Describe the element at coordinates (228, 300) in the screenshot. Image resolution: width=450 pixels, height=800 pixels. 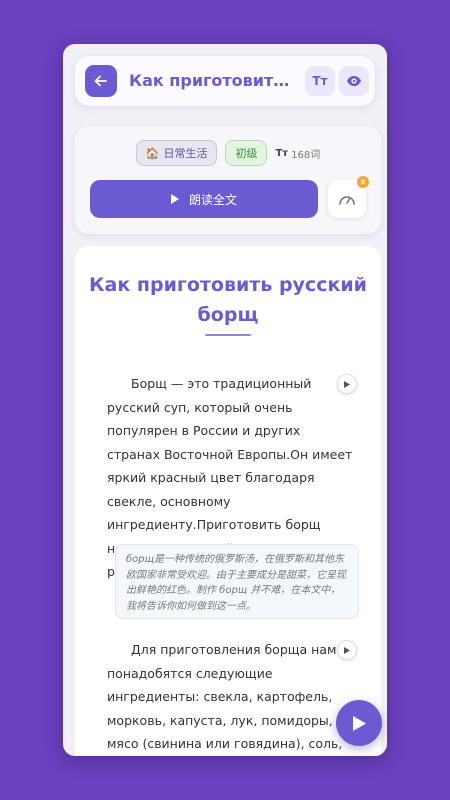
I see `article-title: Как приготовить русский борщ` at that location.